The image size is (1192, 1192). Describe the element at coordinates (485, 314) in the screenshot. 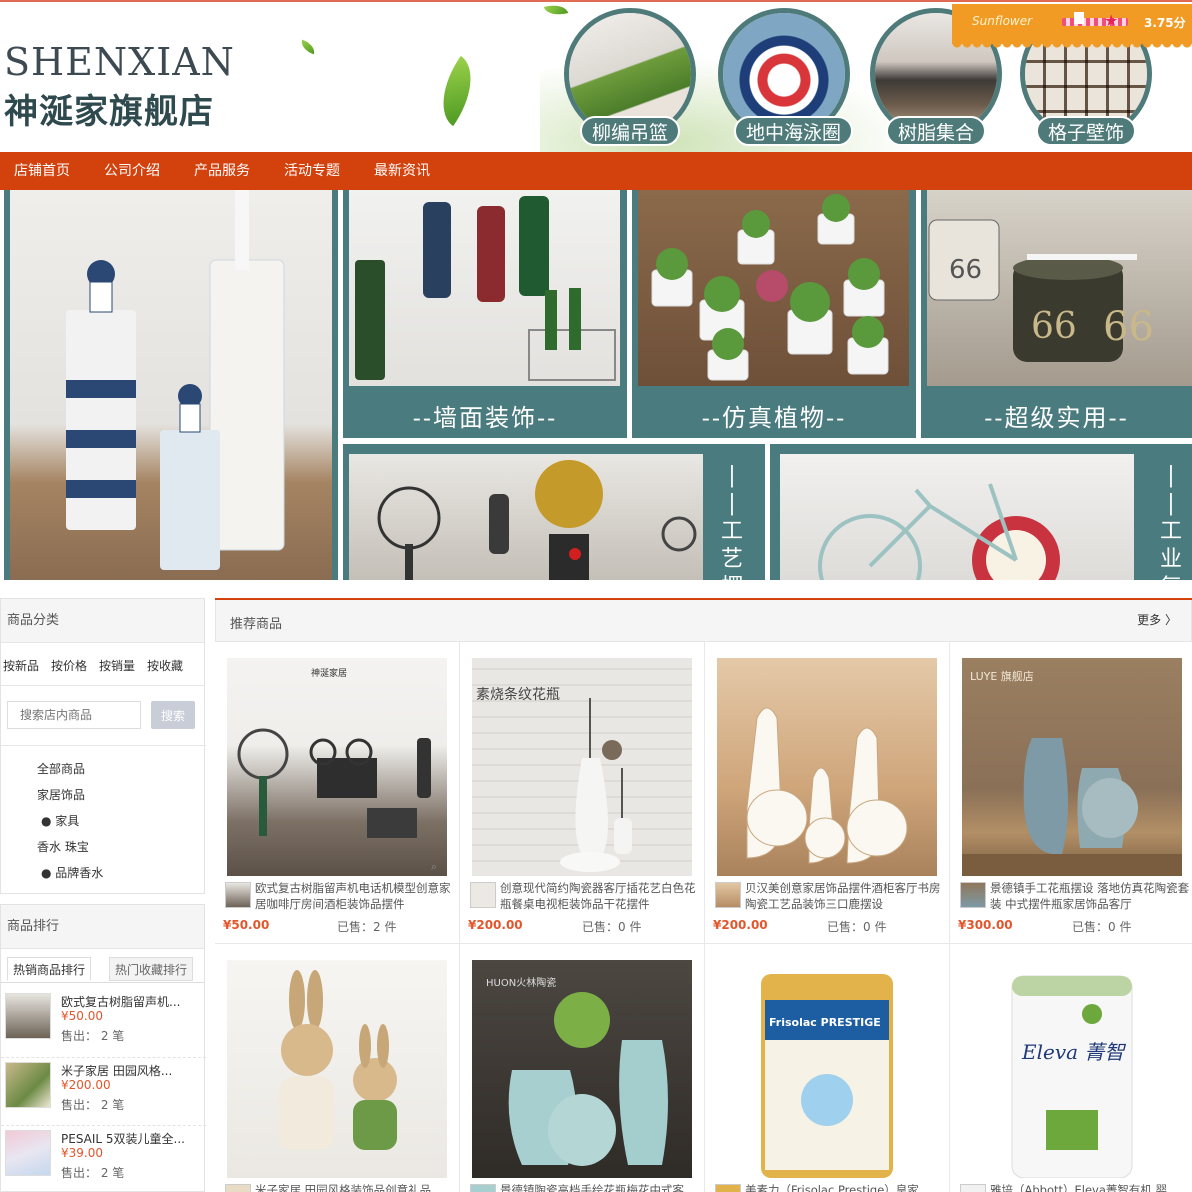

I see `banner-tile-wall-decor: --墙面装饰--` at that location.